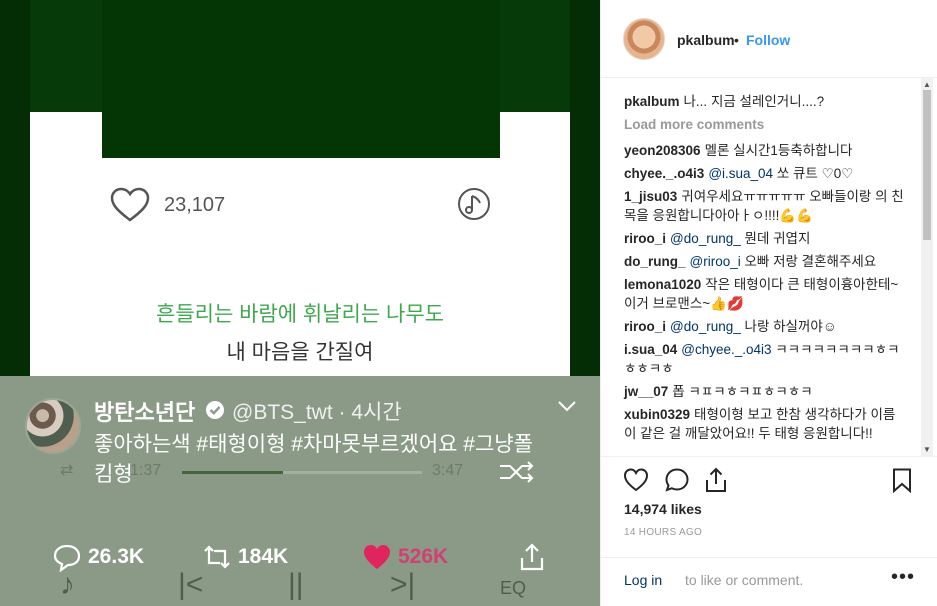  What do you see at coordinates (313, 444) in the screenshot?
I see `tweet-text-line1: 좋아하는색 #태형이형 #차마못부르겠어요 #그냥폴` at bounding box center [313, 444].